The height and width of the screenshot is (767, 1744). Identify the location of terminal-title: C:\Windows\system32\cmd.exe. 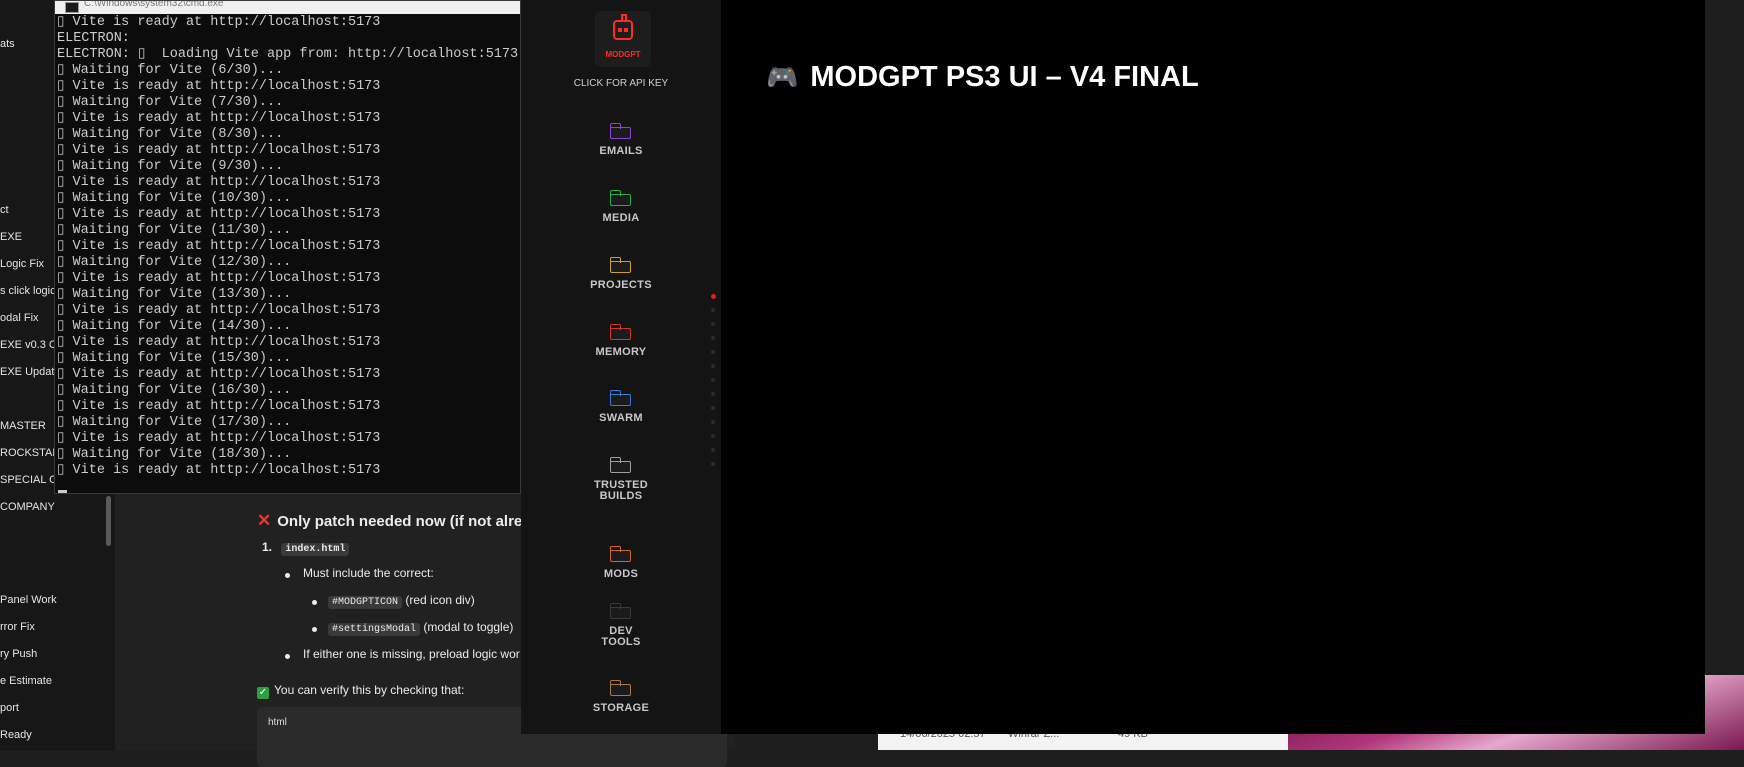
(154, 4).